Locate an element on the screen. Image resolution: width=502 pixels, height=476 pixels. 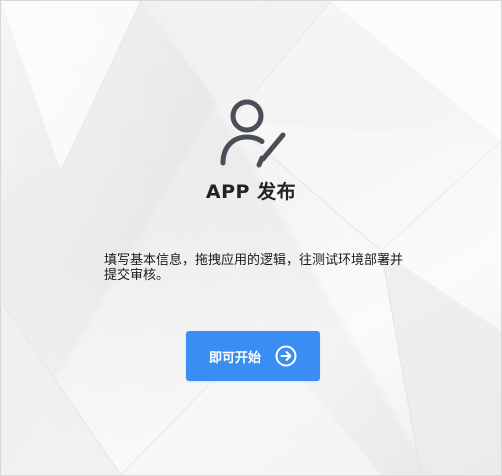
start-button: 即可开始 is located at coordinates (253, 356).